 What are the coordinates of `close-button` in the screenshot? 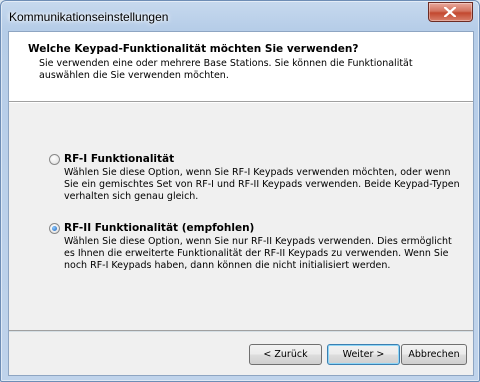 It's located at (450, 12).